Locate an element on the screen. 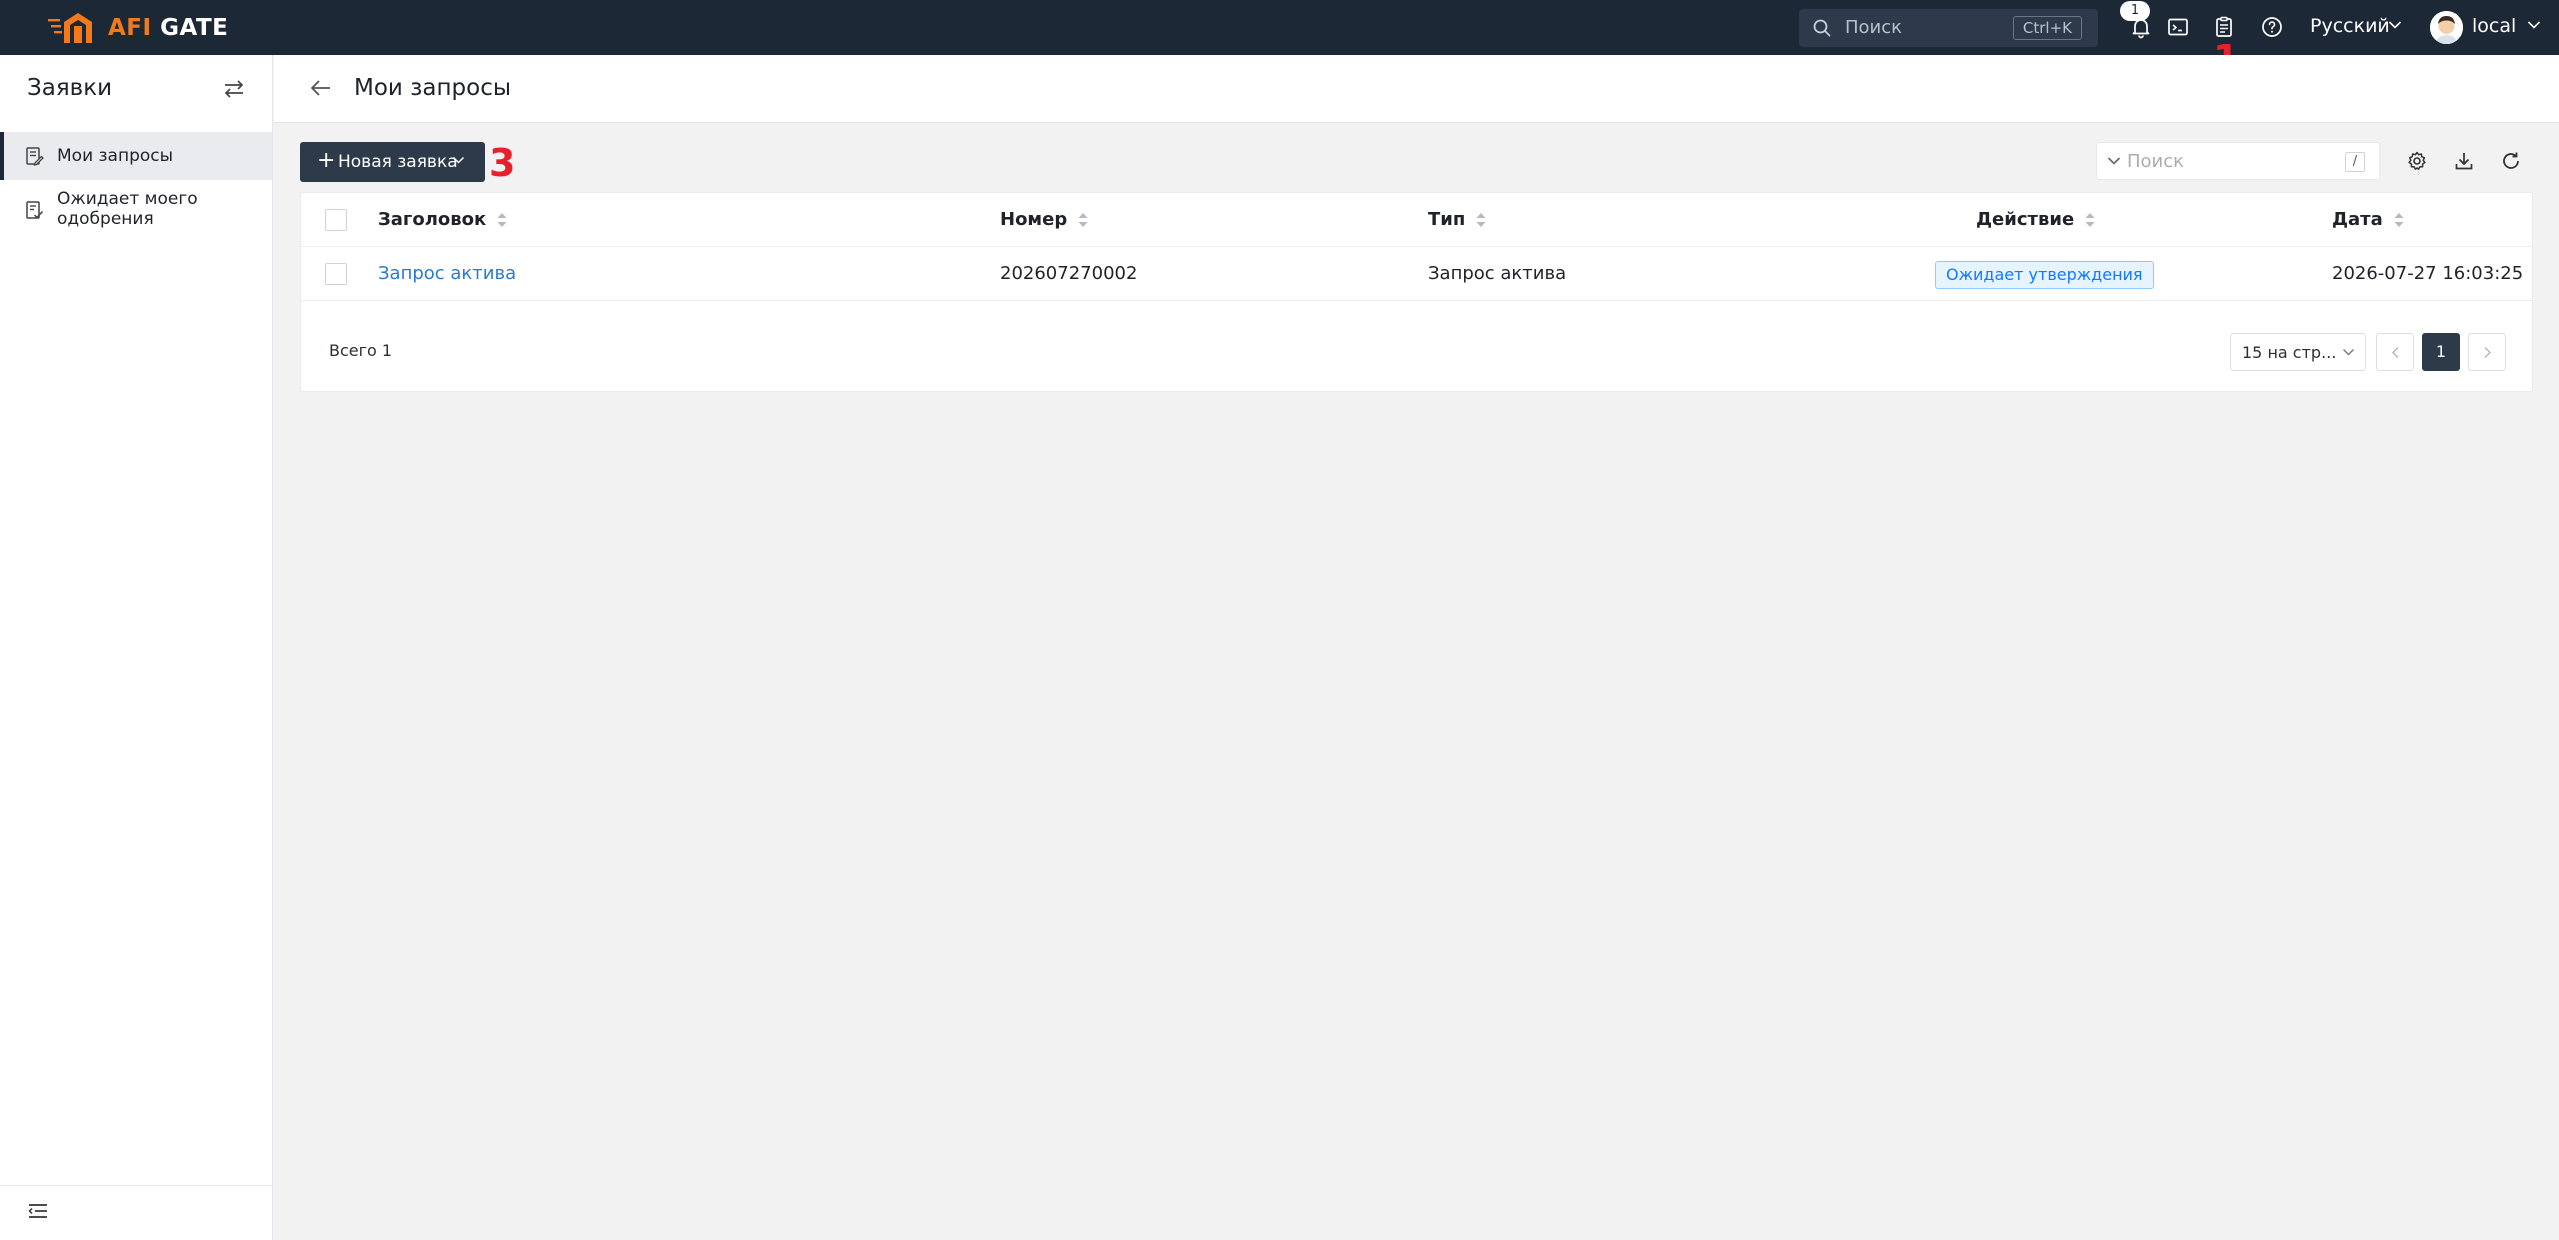 This screenshot has width=2559, height=1240. logo-afi: AFI is located at coordinates (130, 28).